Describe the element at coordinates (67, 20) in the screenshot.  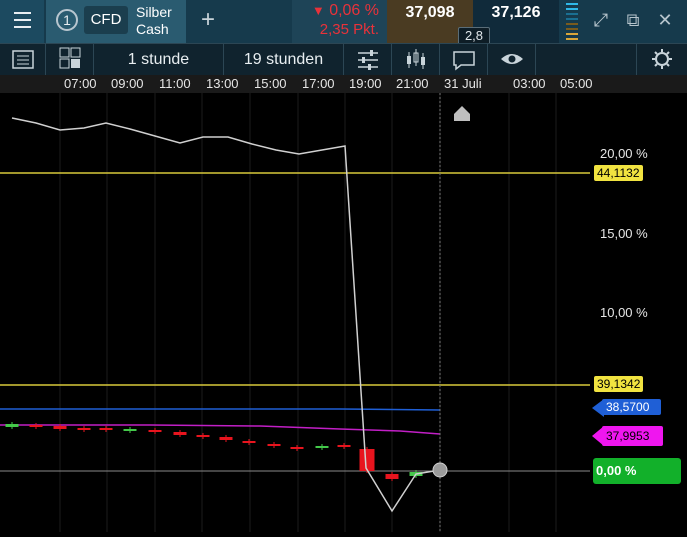
I see `instrument-number-badge: 1` at that location.